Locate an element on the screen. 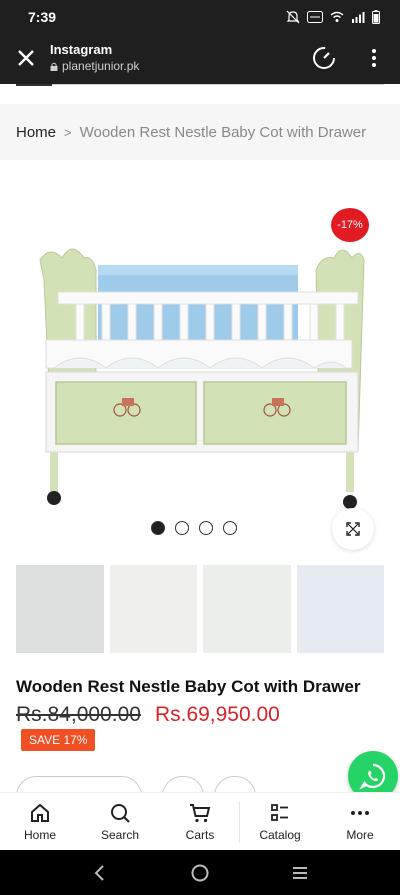  browser-titles: Instagram planetjunior.pk is located at coordinates (94, 57).